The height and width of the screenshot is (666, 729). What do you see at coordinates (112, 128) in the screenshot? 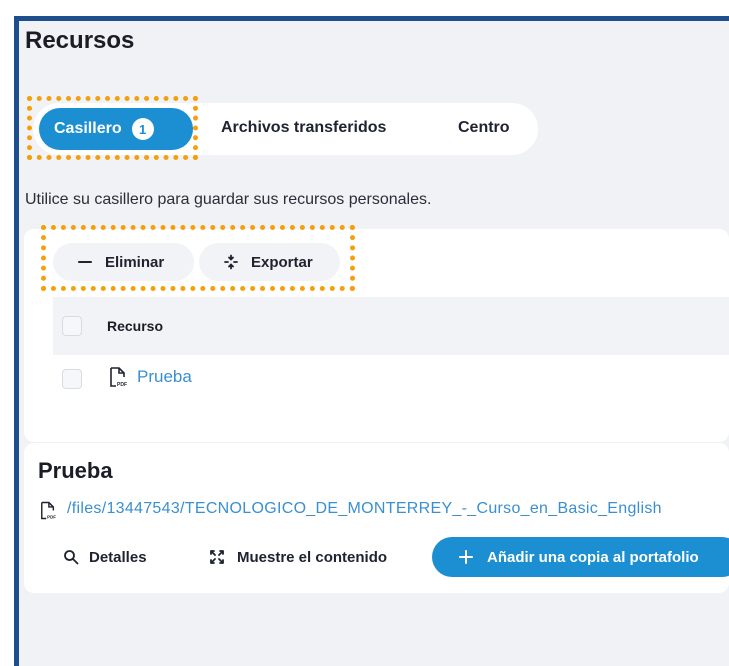
I see `highlight-tabs` at bounding box center [112, 128].